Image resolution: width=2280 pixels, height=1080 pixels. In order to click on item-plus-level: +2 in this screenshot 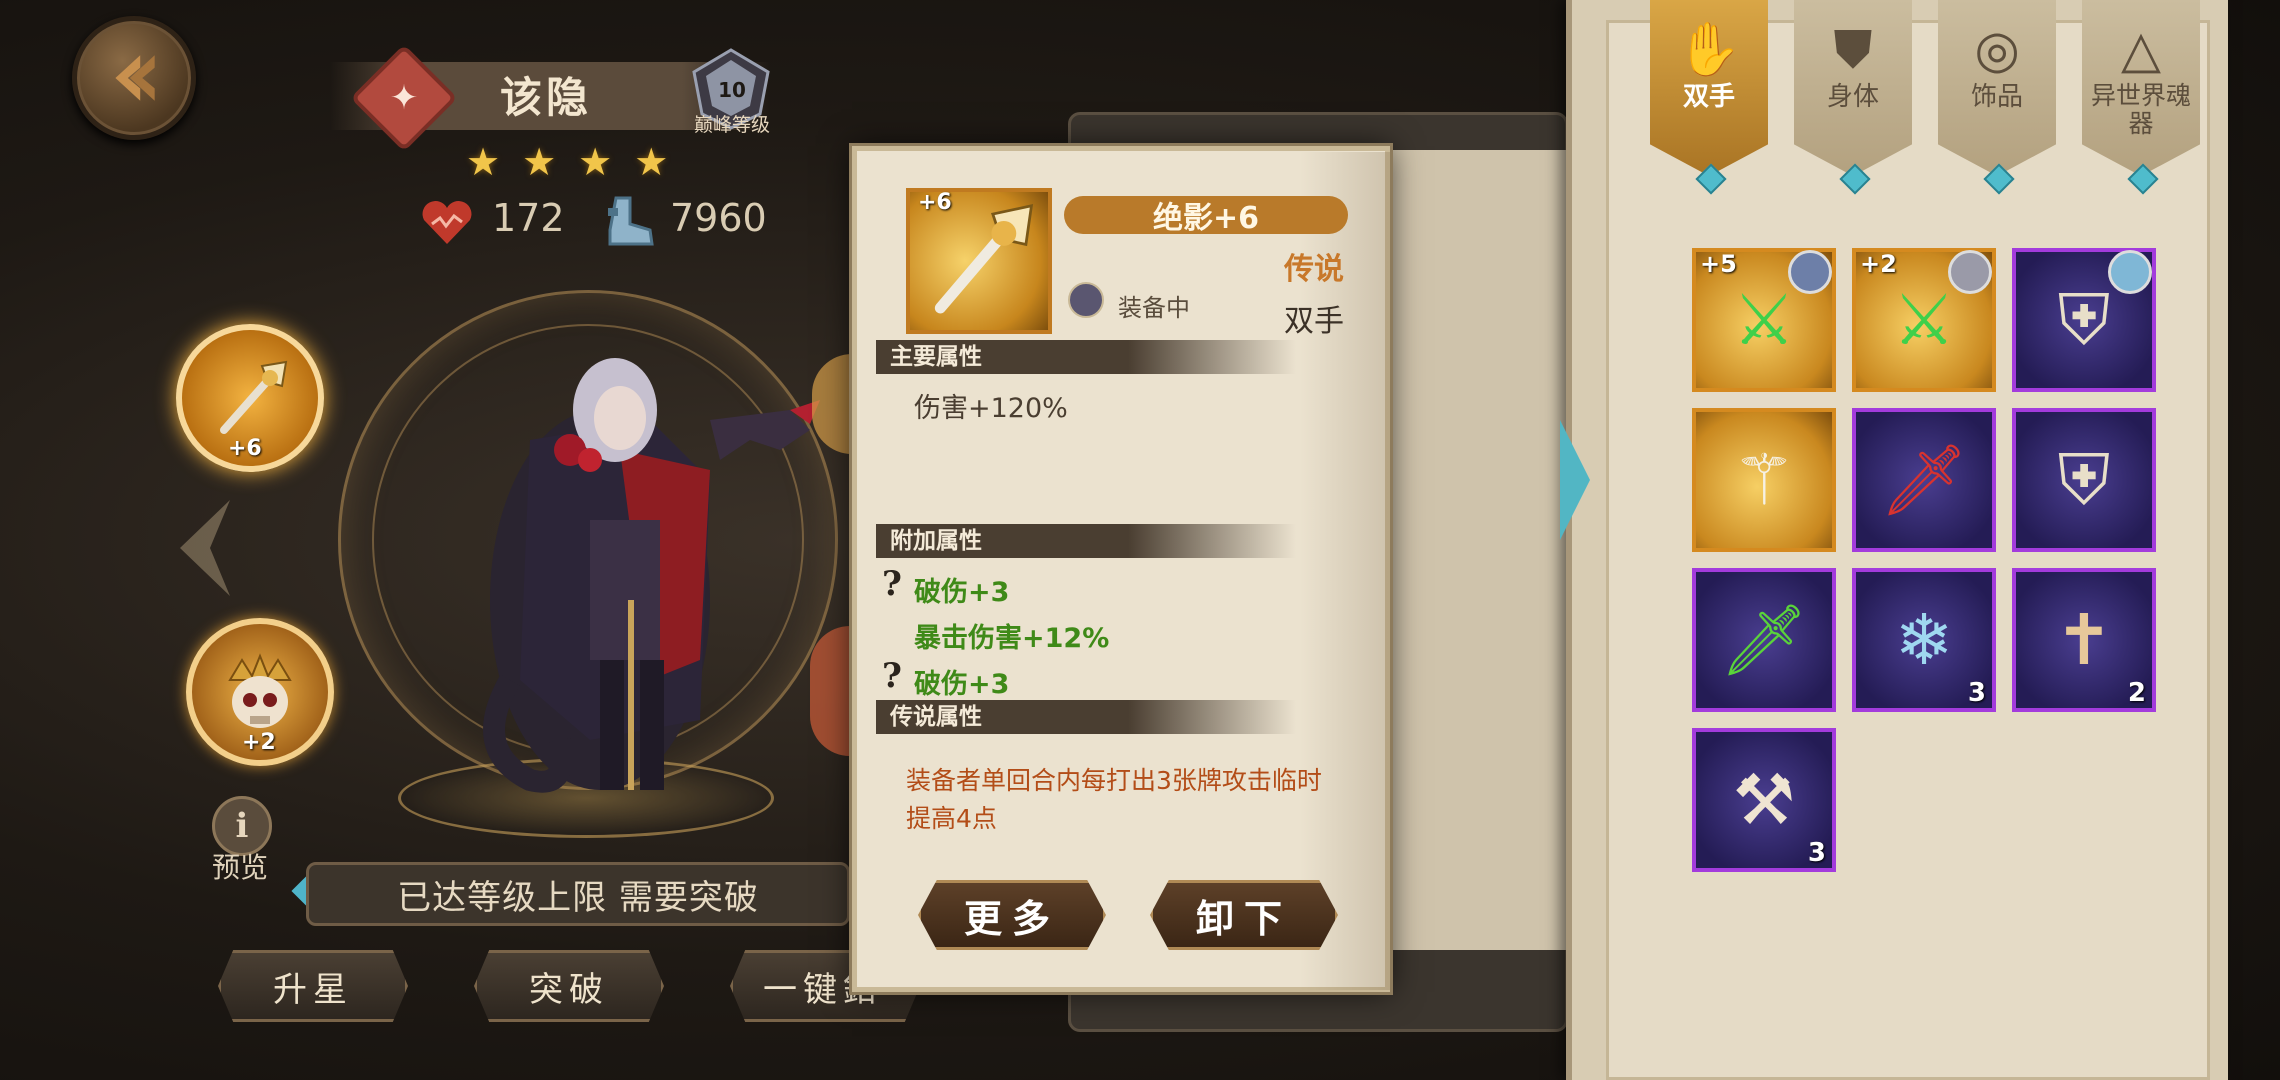, I will do `click(1878, 264)`.